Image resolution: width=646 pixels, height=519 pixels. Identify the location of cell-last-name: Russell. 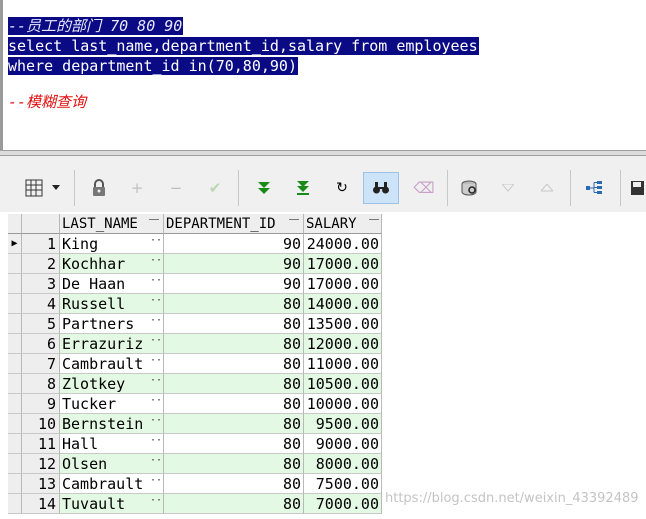
(112, 304).